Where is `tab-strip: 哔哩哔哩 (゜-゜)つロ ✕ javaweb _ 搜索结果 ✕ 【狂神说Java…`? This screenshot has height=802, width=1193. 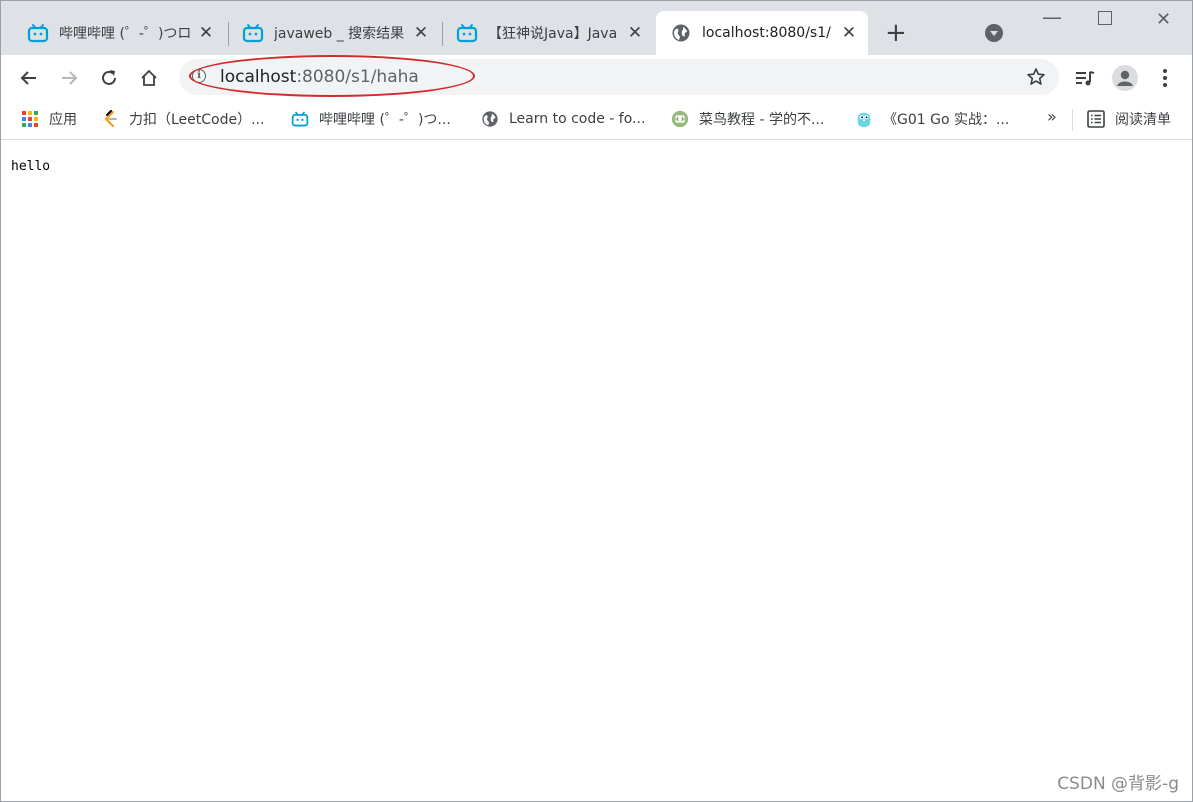 tab-strip: 哔哩哔哩 (゜-゜)つロ ✕ javaweb _ 搜索结果 ✕ 【狂神说Java… is located at coordinates (596, 28).